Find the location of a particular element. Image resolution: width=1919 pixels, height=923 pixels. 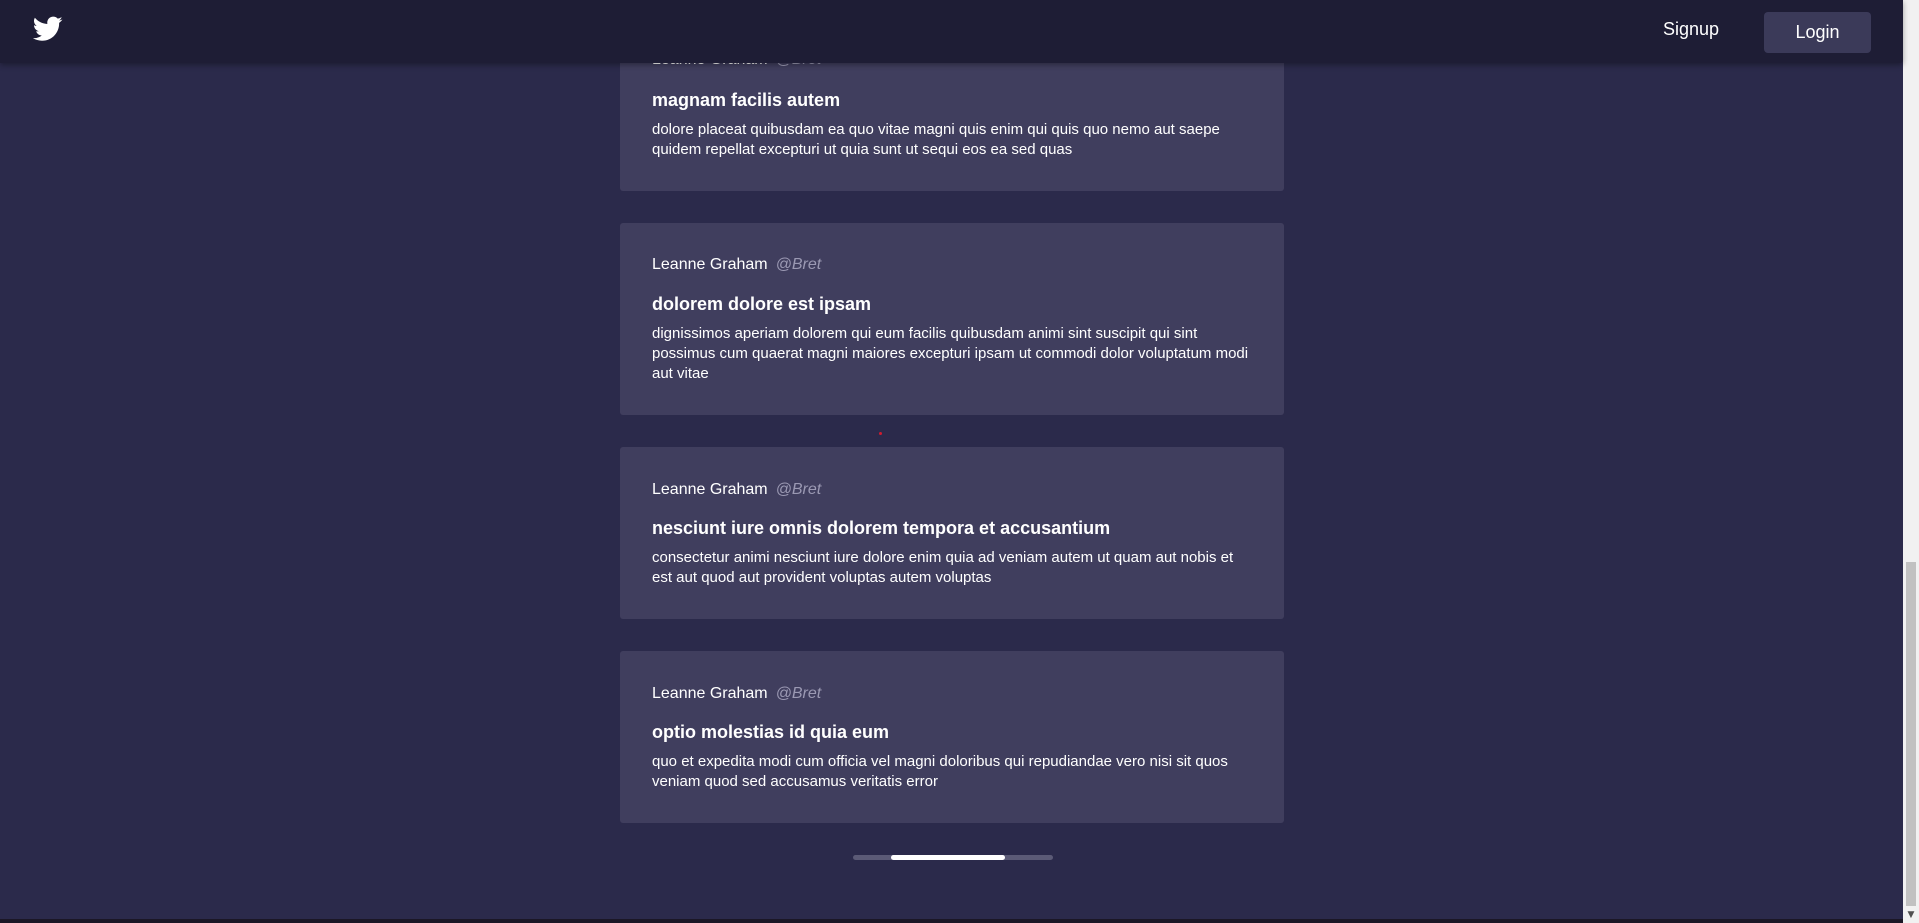

signup-link: Signup is located at coordinates (1691, 29).